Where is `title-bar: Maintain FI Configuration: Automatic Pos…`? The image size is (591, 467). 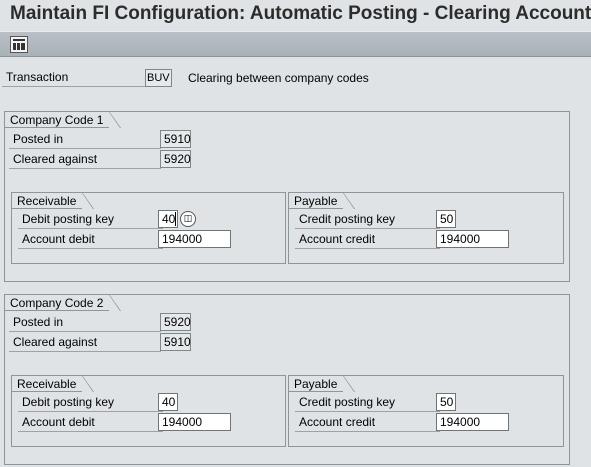
title-bar: Maintain FI Configuration: Automatic Pos… is located at coordinates (295, 15).